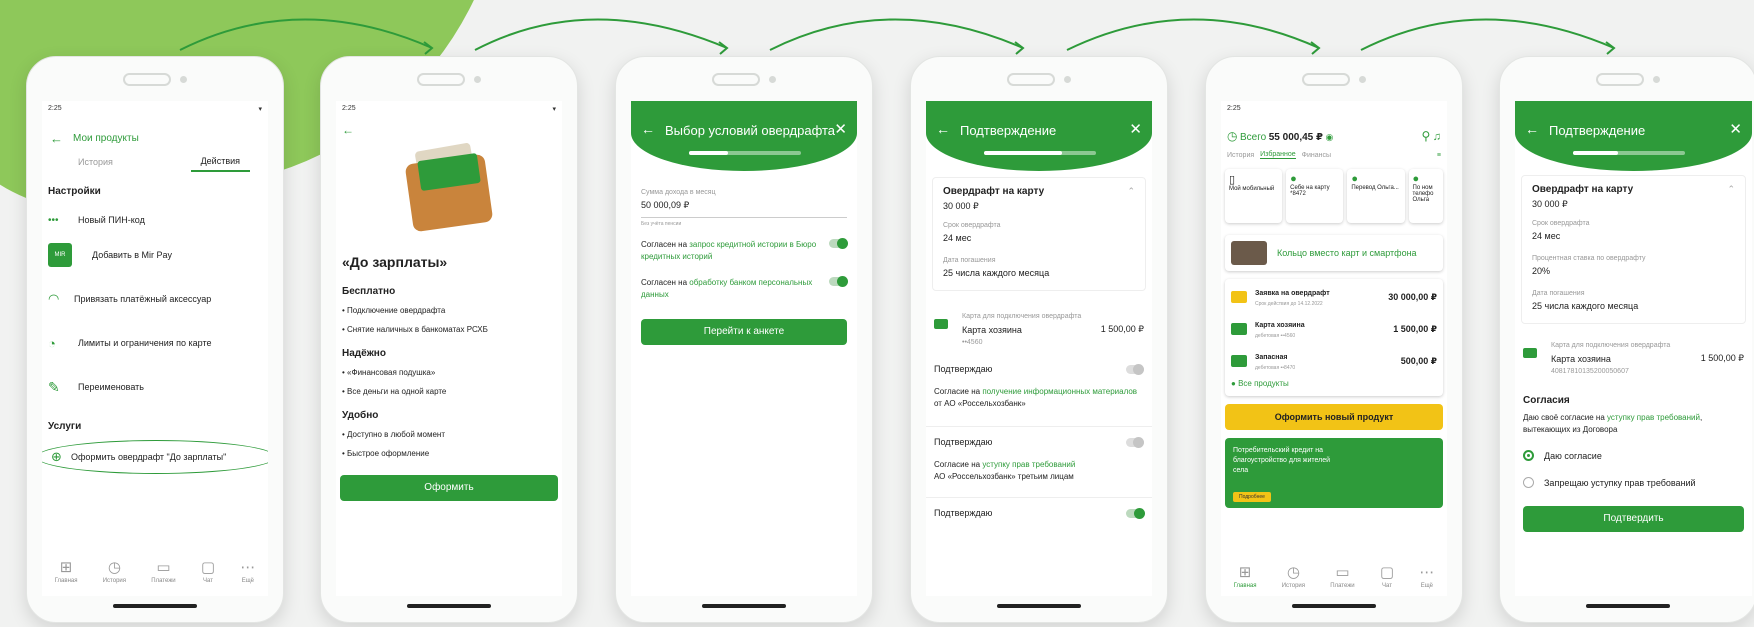  I want to click on consent-text: Даю своё согласие на, so click(1565, 417).